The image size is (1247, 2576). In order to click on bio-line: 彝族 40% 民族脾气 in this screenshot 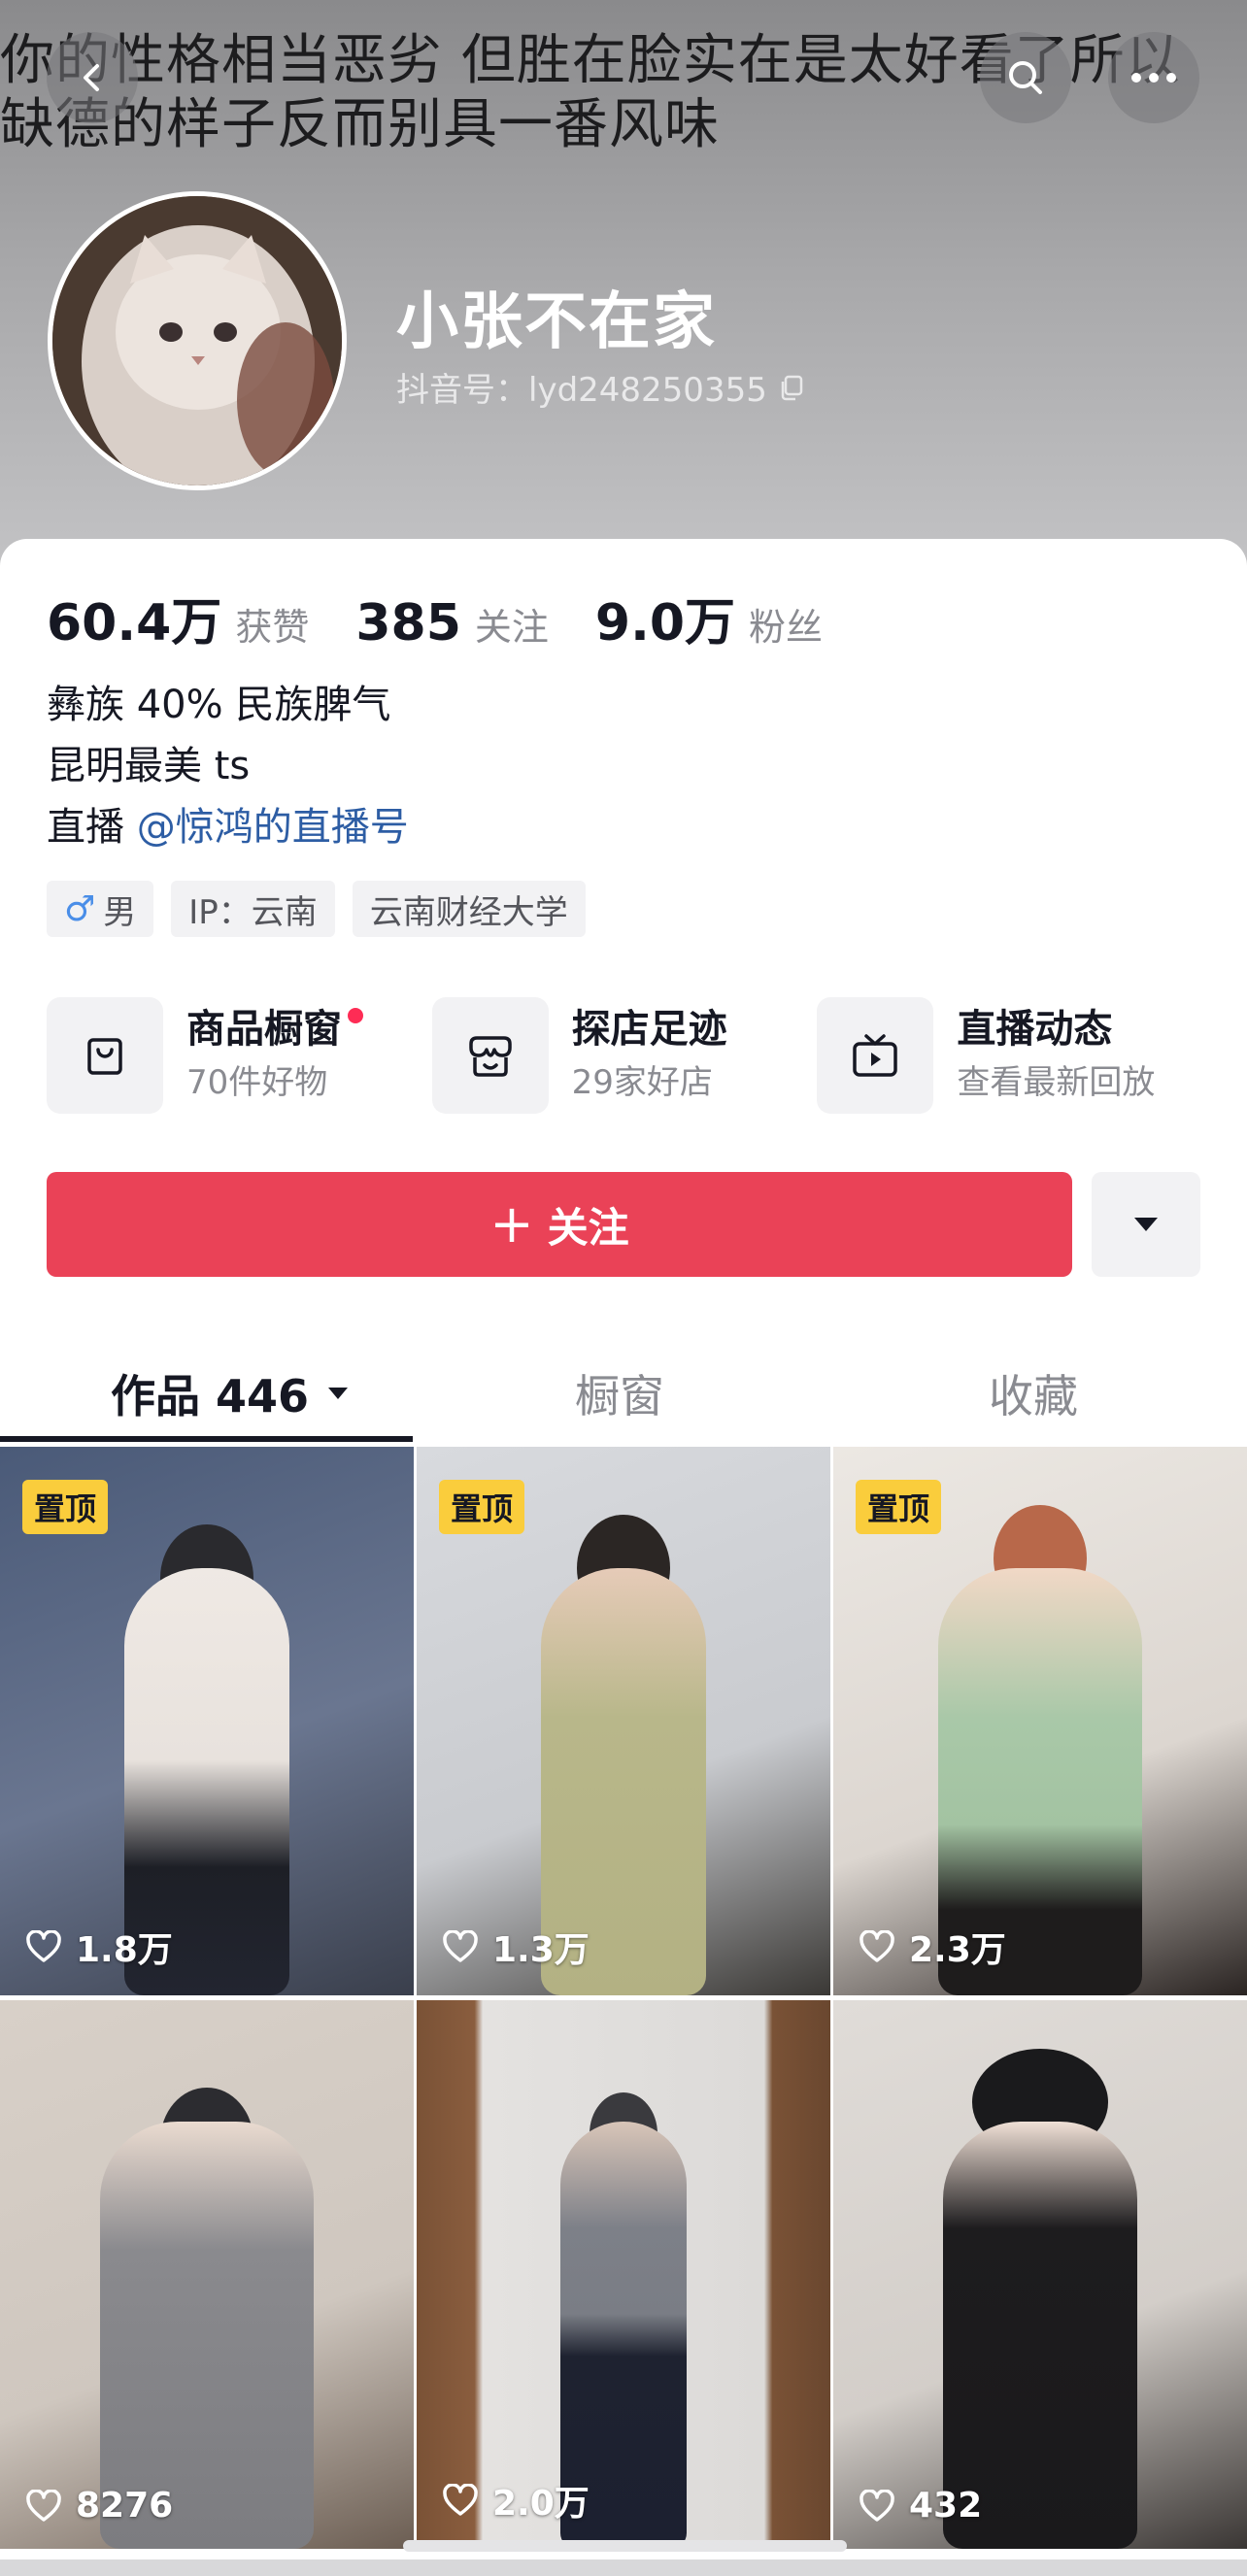, I will do `click(219, 705)`.